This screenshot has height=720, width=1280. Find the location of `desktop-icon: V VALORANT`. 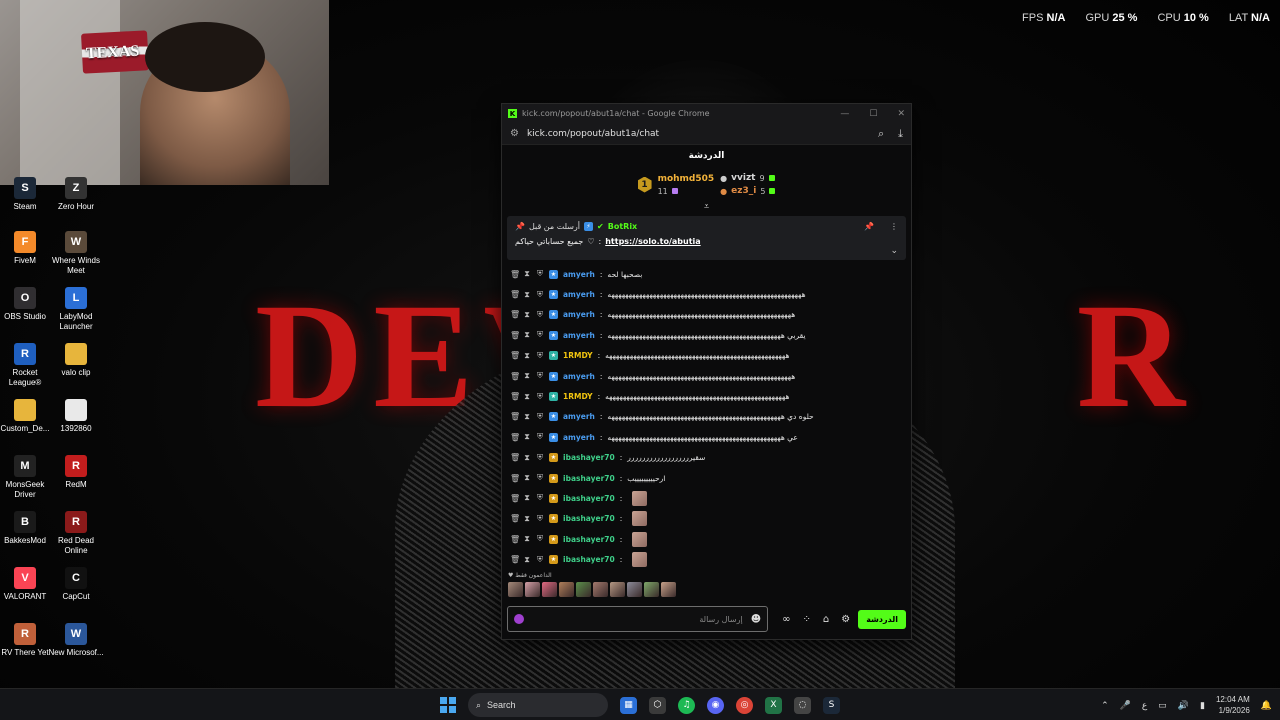

desktop-icon: V VALORANT is located at coordinates (26, 584).